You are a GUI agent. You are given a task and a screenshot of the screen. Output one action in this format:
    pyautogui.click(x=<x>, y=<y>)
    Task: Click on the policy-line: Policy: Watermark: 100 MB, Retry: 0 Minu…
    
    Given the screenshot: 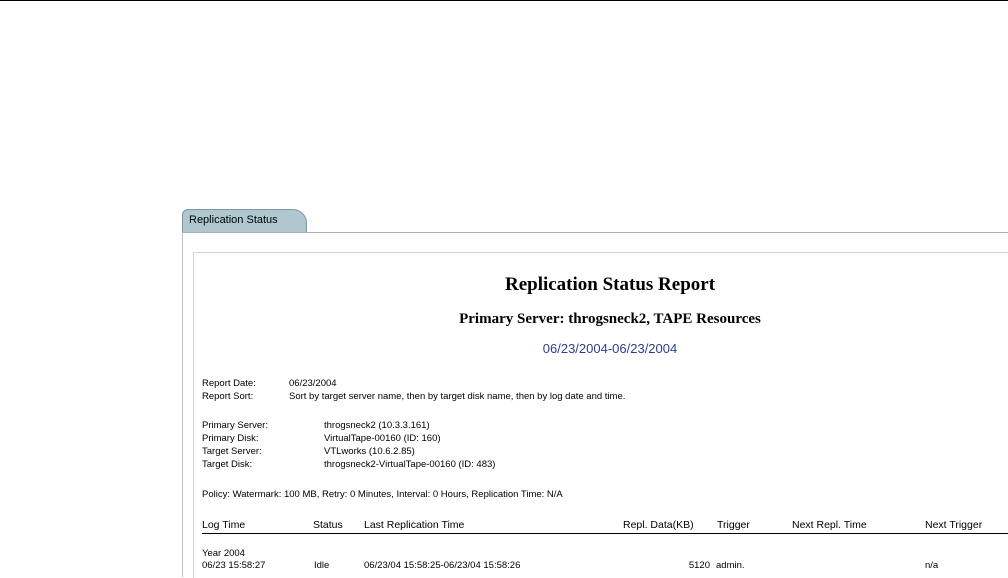 What is the action you would take?
    pyautogui.click(x=382, y=494)
    